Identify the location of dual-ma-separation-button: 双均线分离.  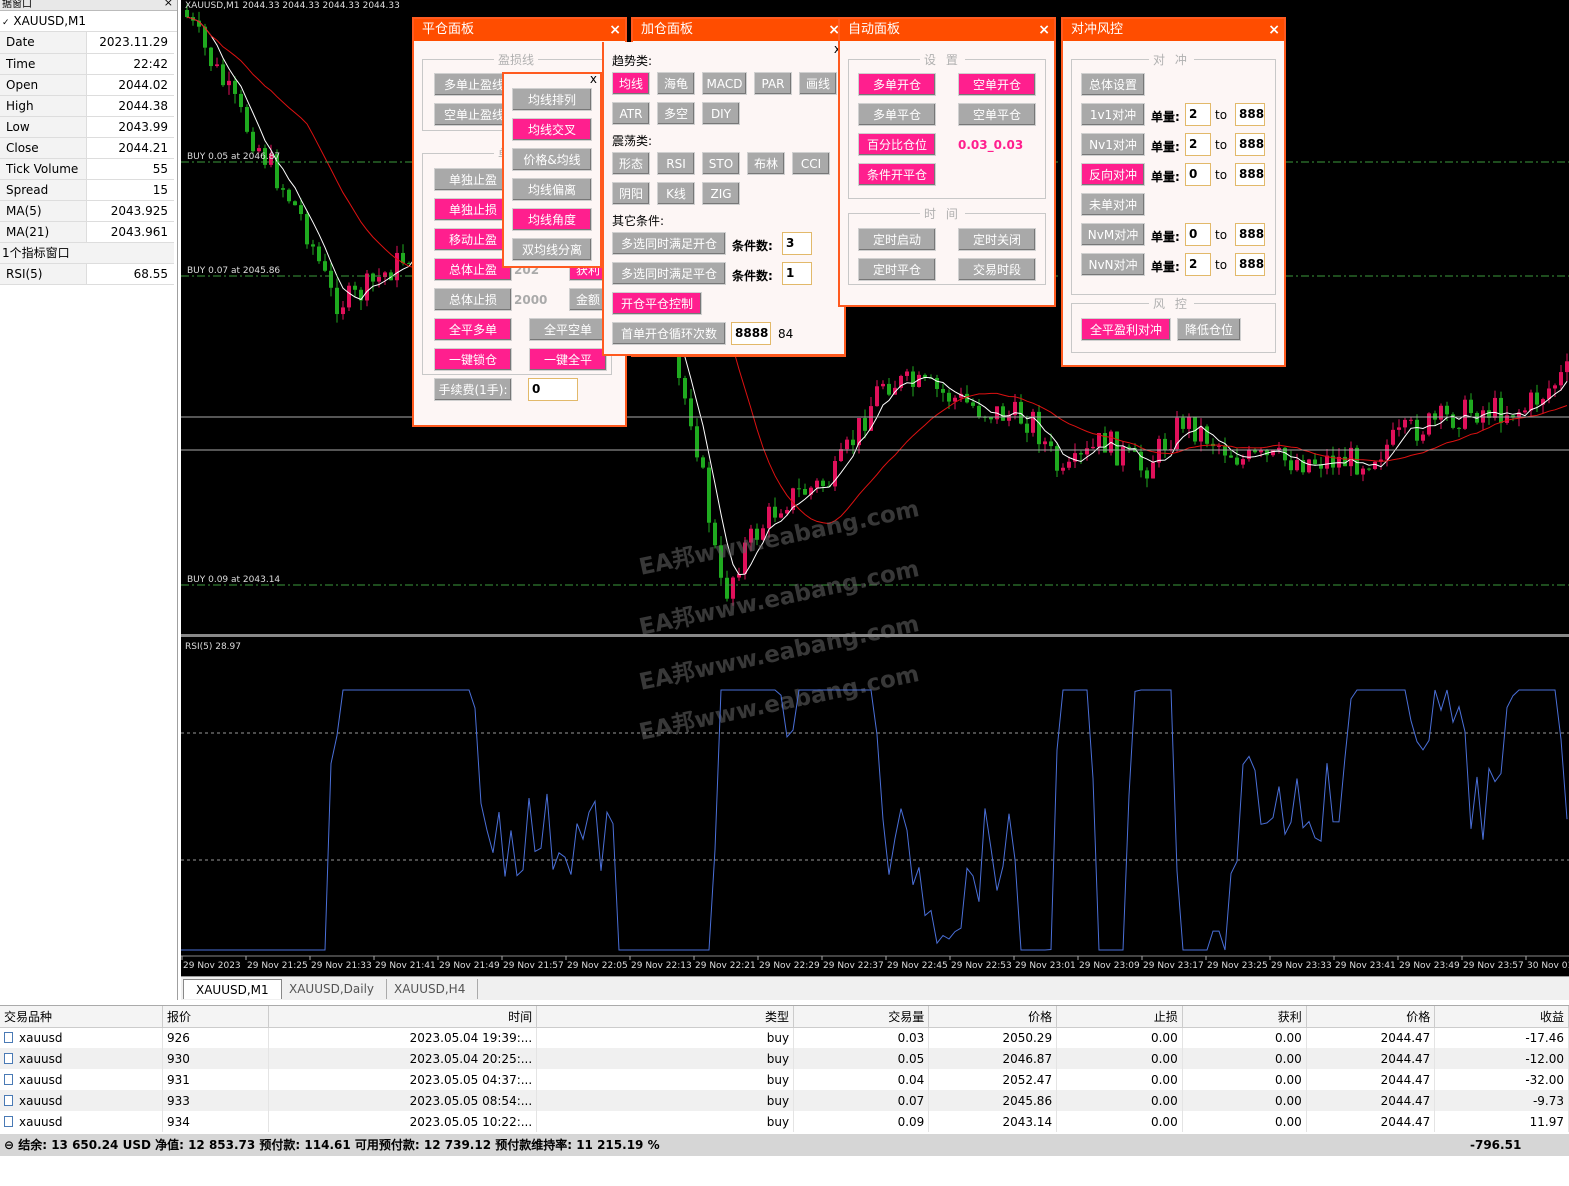
(552, 249).